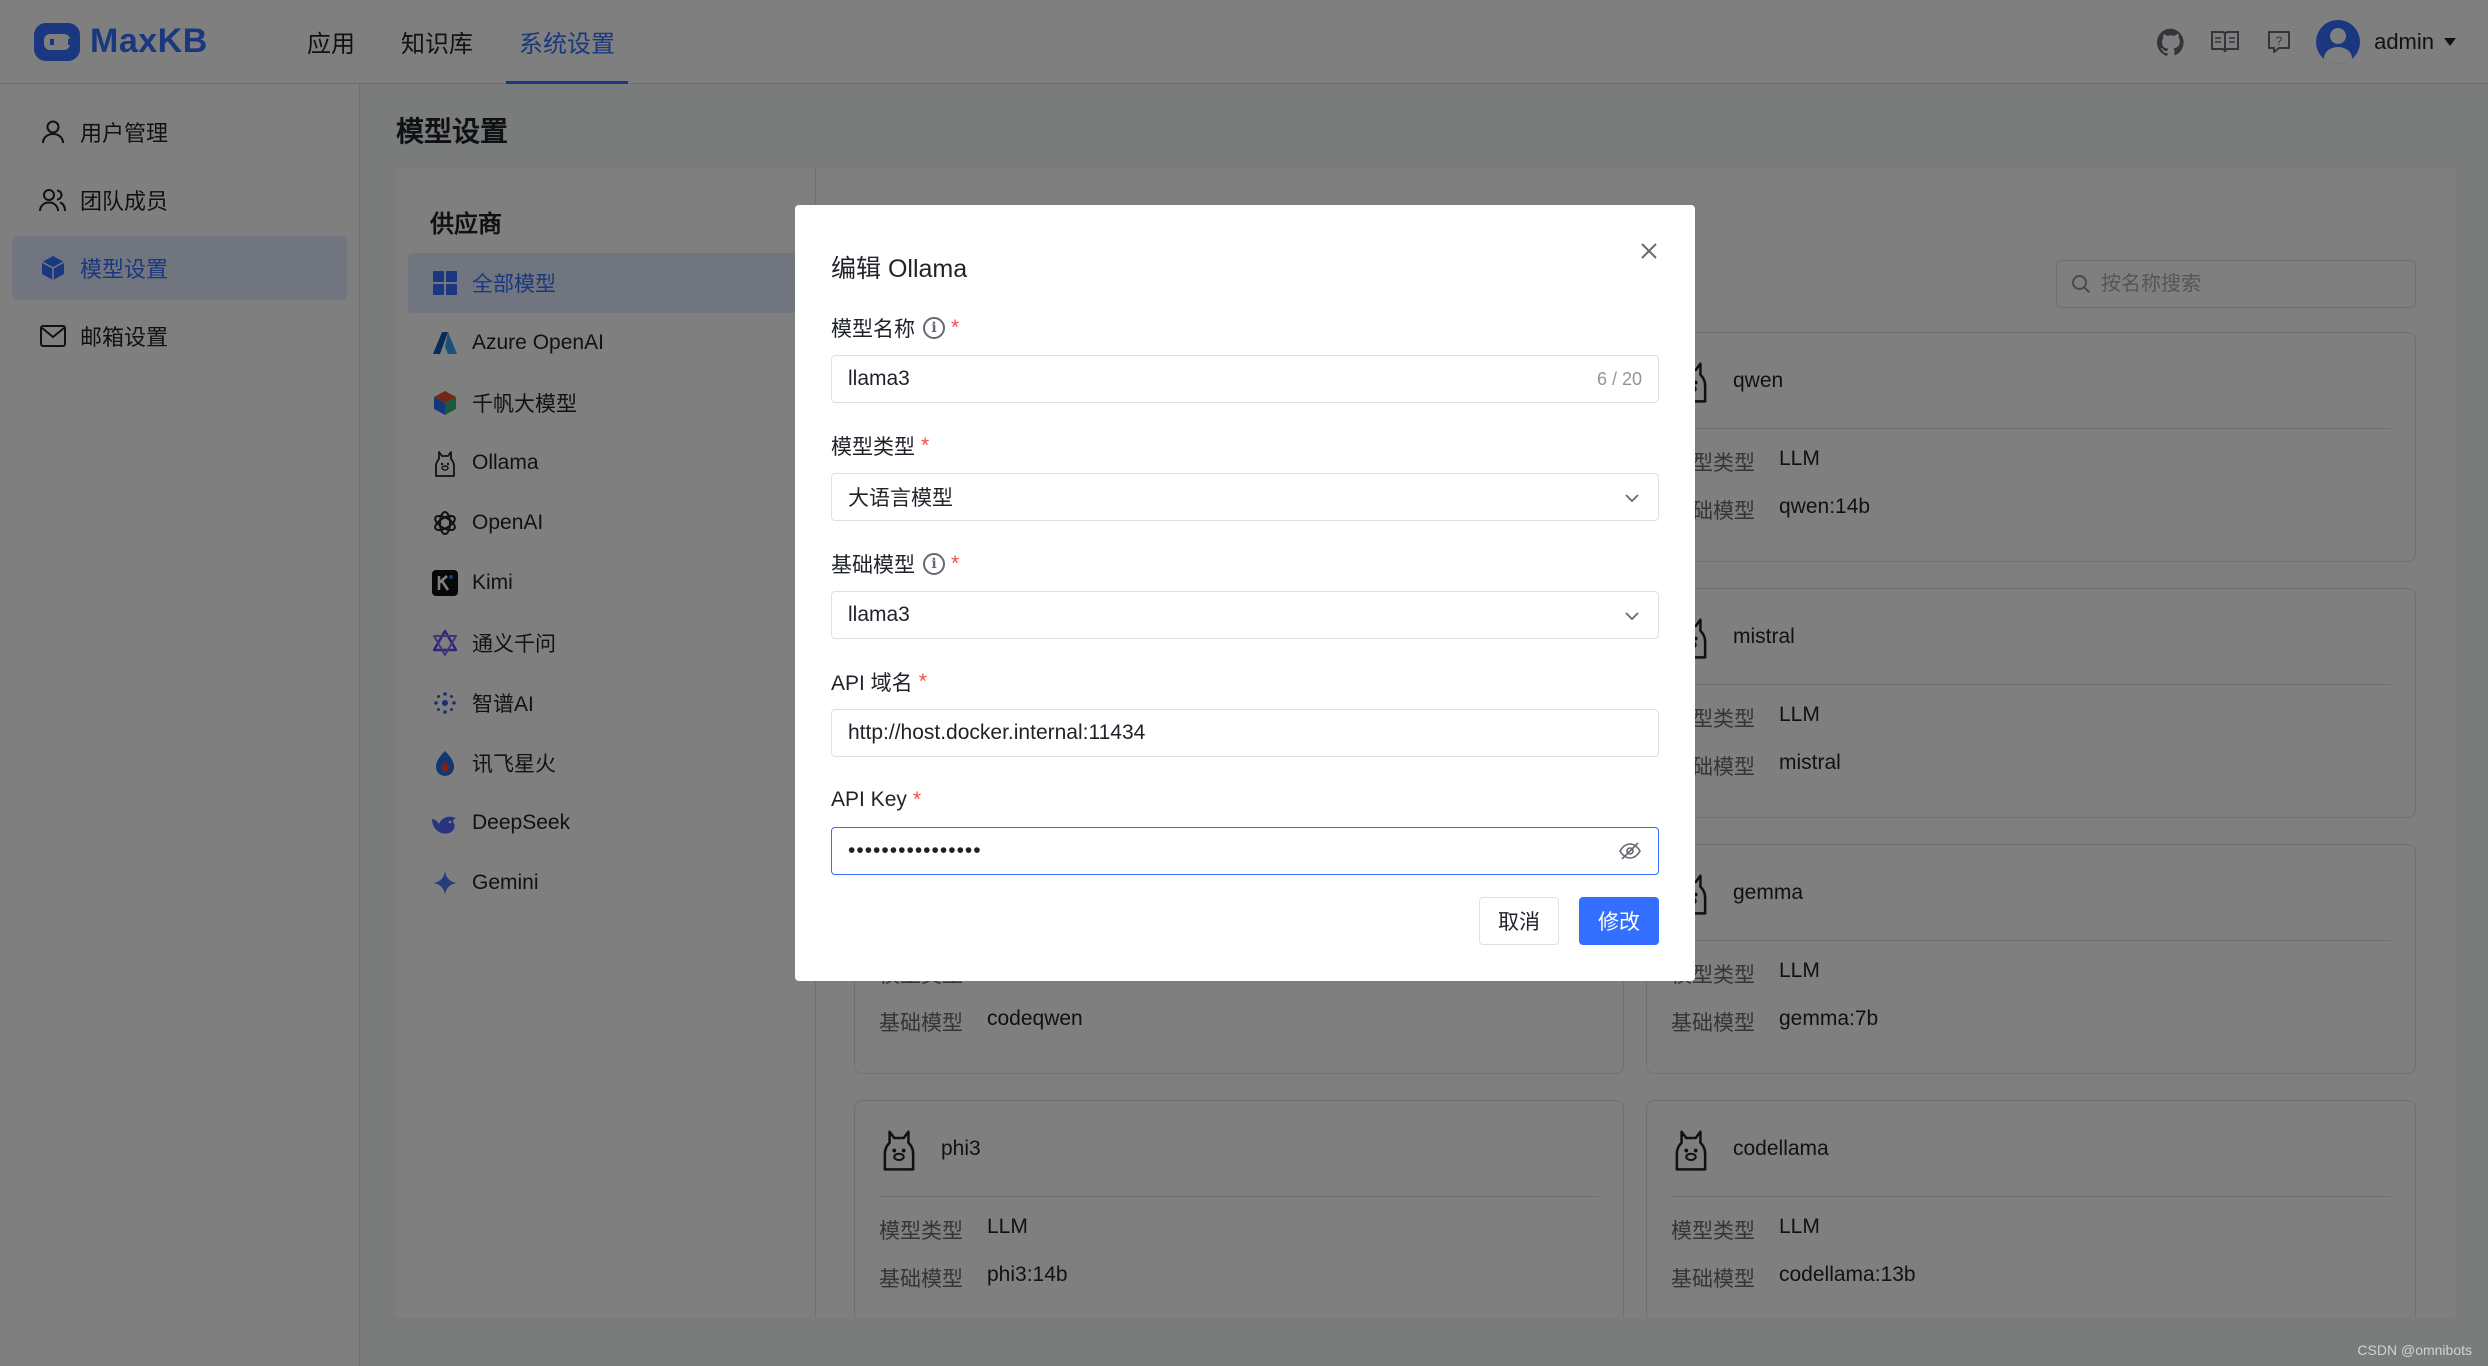 This screenshot has width=2488, height=1366. Describe the element at coordinates (873, 447) in the screenshot. I see `model-type-label-text: 模型类型` at that location.